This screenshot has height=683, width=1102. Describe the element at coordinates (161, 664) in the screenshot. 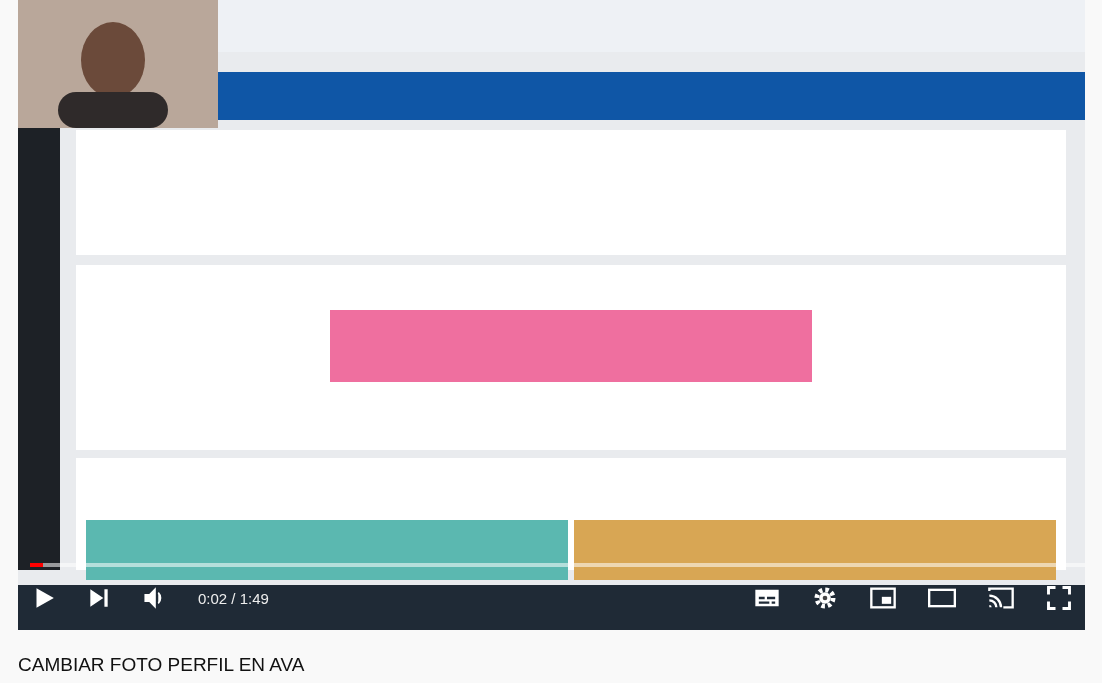

I see `video-title: CAMBIAR FOTO PERFIL EN AVA` at that location.